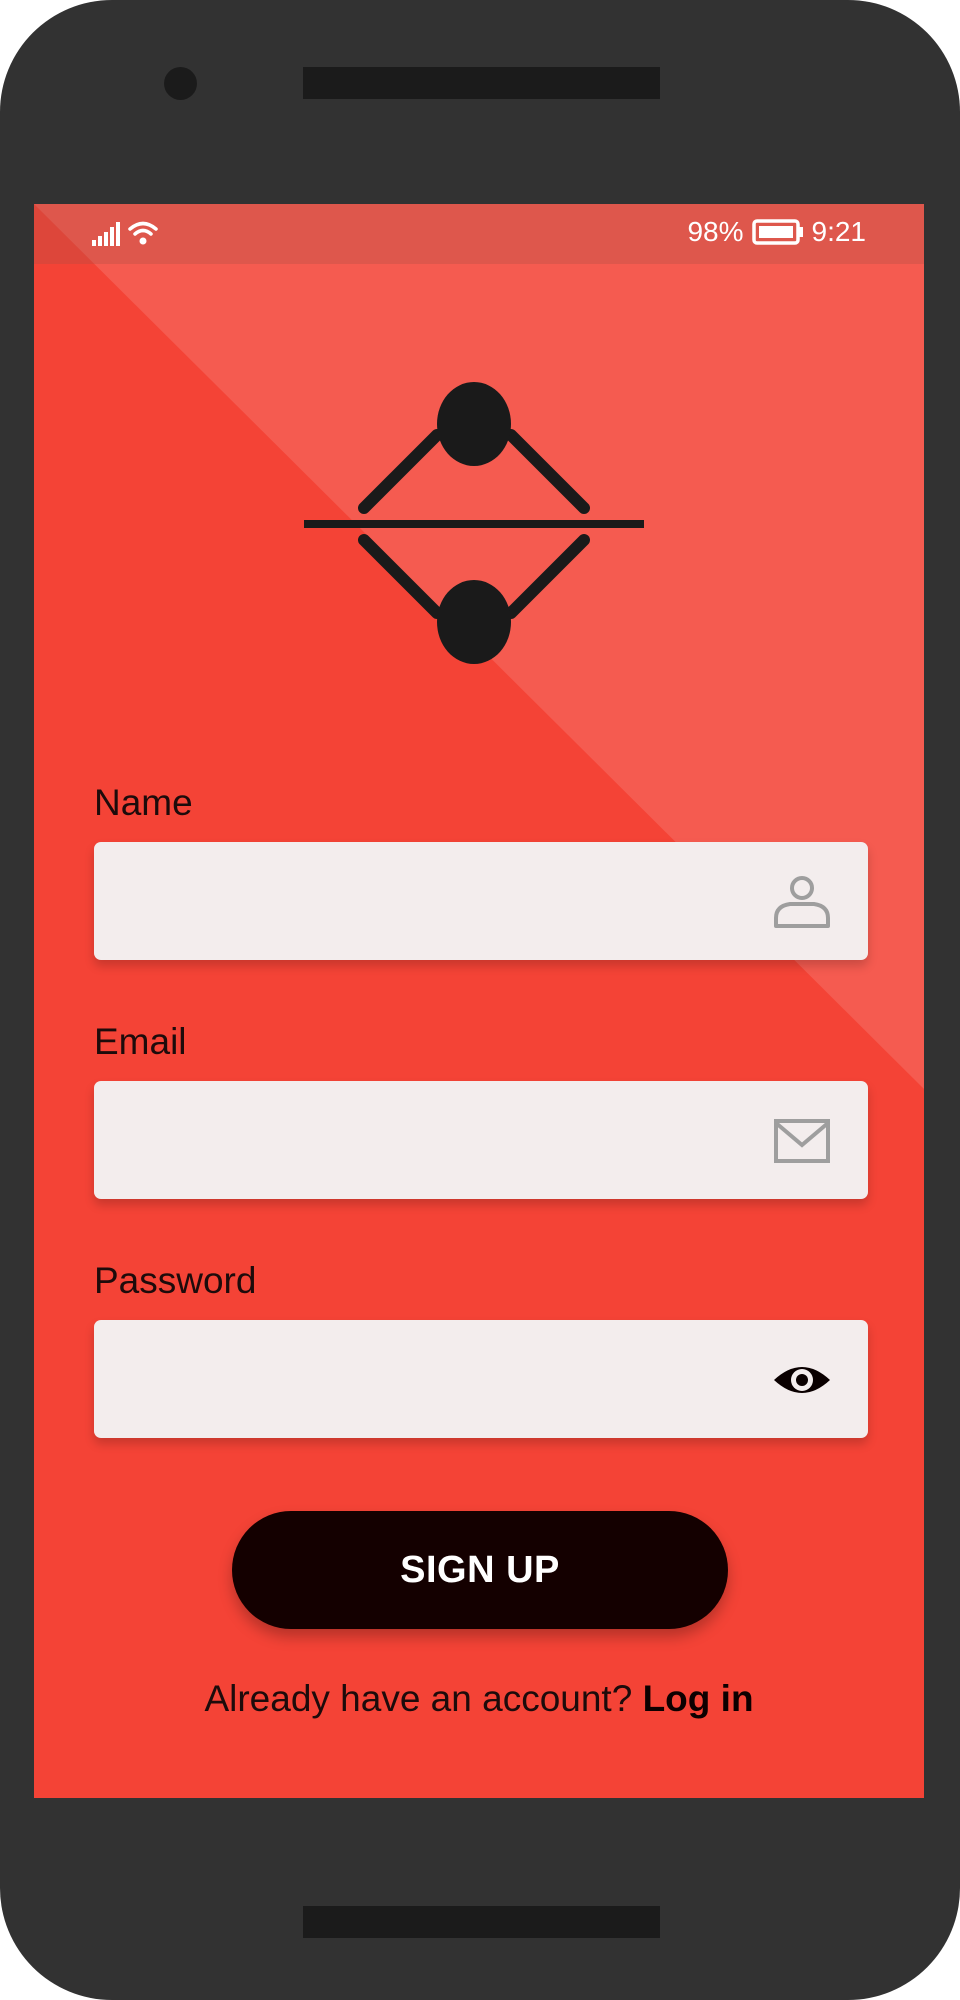 This screenshot has width=960, height=2000. Describe the element at coordinates (839, 231) in the screenshot. I see `clock-time: 9:21` at that location.